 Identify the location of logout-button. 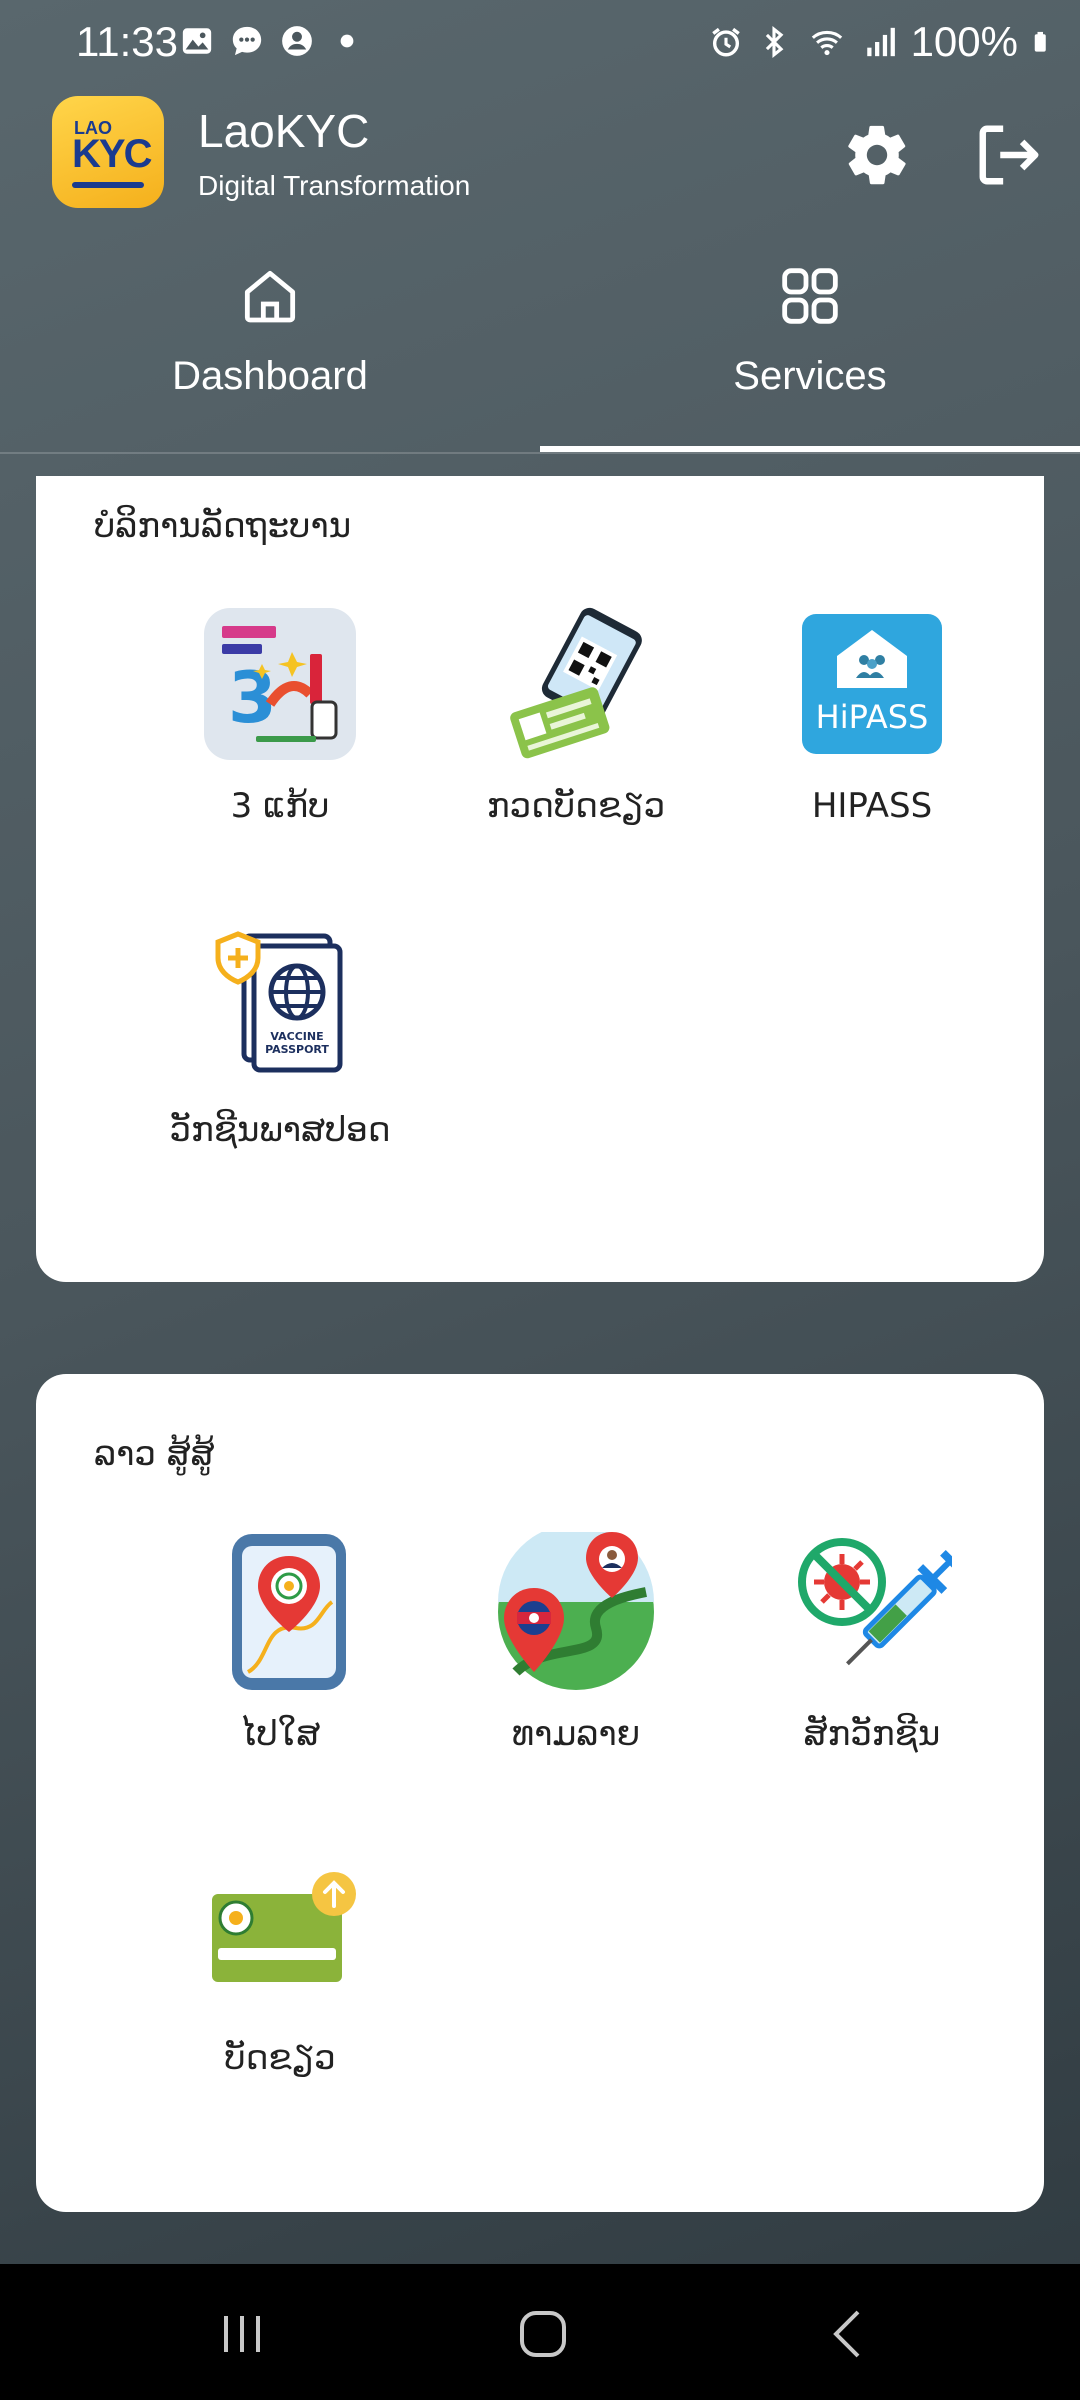
(1009, 155).